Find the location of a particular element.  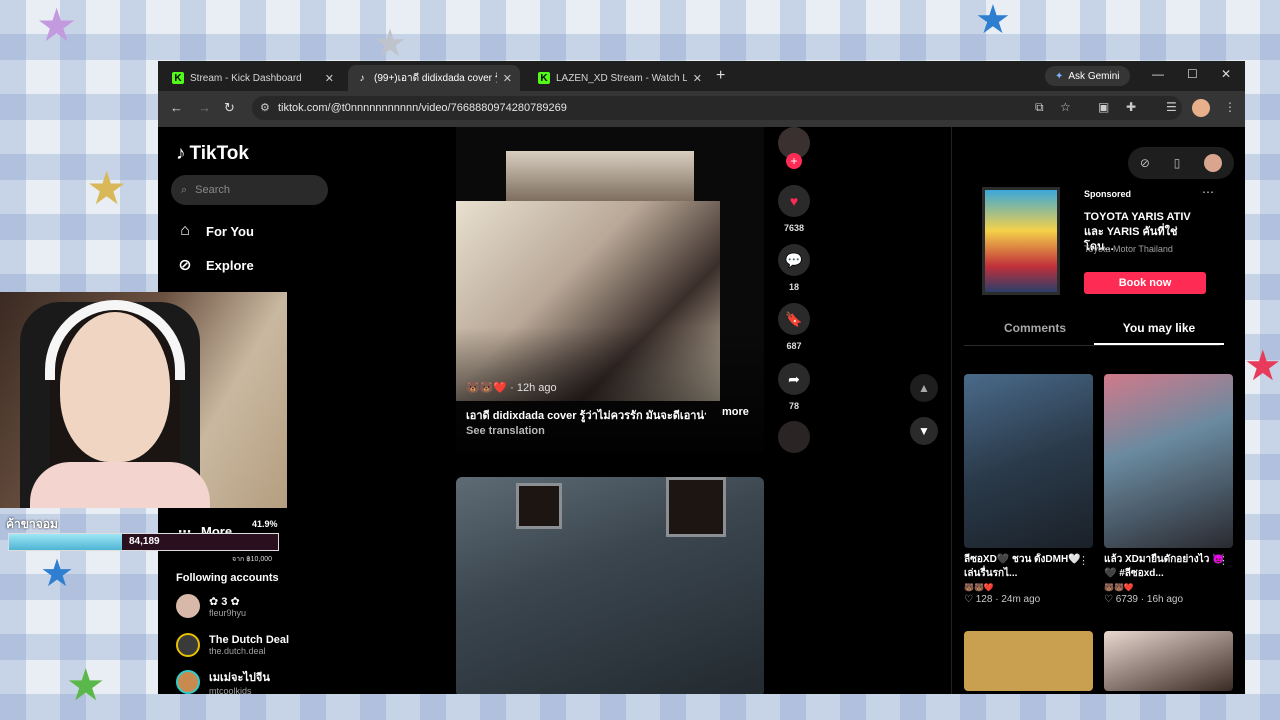

site-info-icon: ⚙ is located at coordinates (265, 107).